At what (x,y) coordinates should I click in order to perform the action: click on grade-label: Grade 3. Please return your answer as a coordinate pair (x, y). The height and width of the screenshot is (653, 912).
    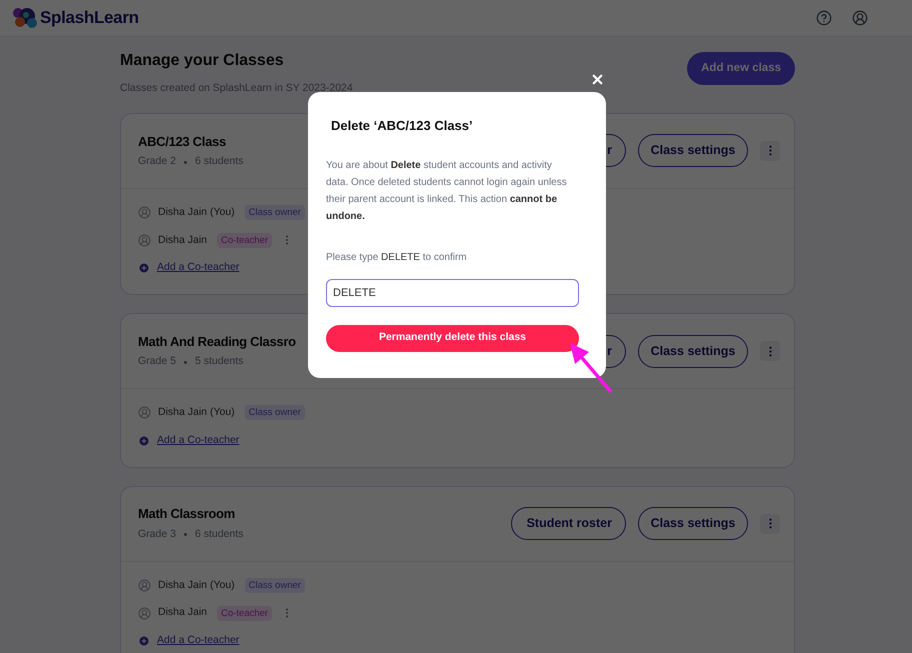
    Looking at the image, I should click on (157, 534).